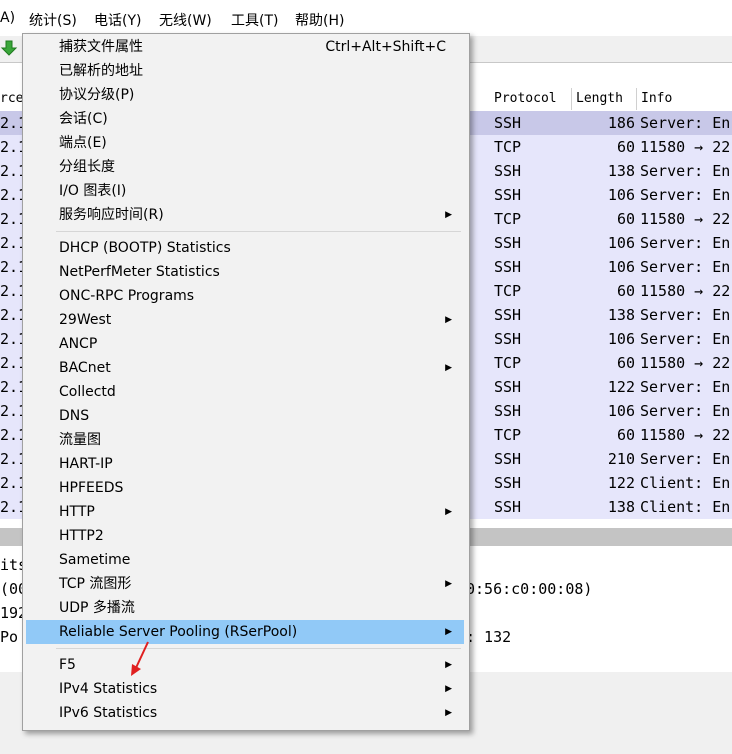 The height and width of the screenshot is (754, 732). Describe the element at coordinates (245, 512) in the screenshot. I see `menu-item: HTTP ▶` at that location.